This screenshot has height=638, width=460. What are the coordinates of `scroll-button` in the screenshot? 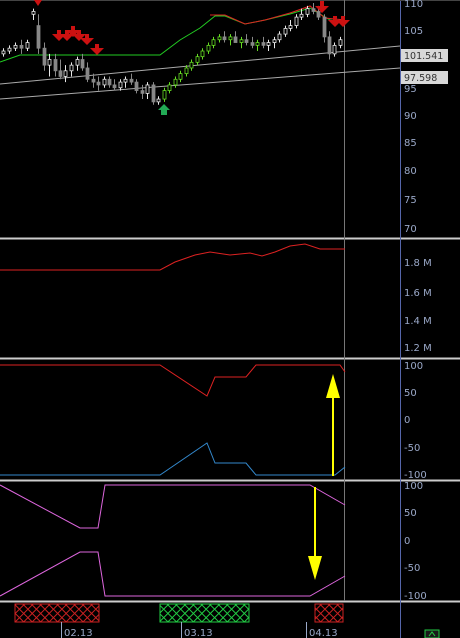 It's located at (432, 633).